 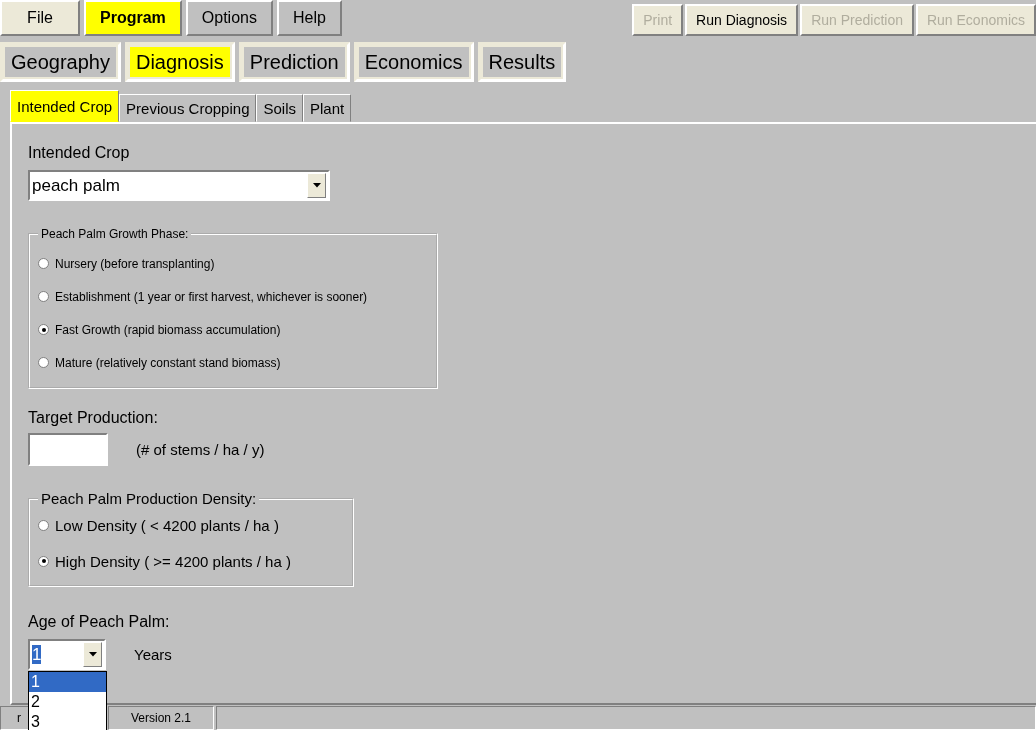 What do you see at coordinates (179, 185) in the screenshot?
I see `crop-dropdown: peach palm` at bounding box center [179, 185].